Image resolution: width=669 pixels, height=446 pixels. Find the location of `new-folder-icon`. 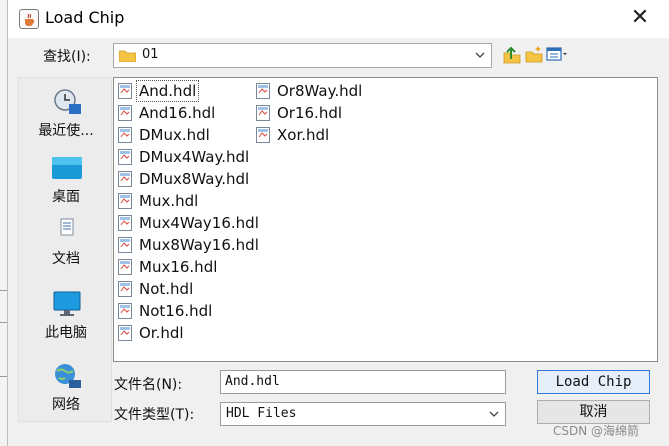

new-folder-icon is located at coordinates (534, 54).